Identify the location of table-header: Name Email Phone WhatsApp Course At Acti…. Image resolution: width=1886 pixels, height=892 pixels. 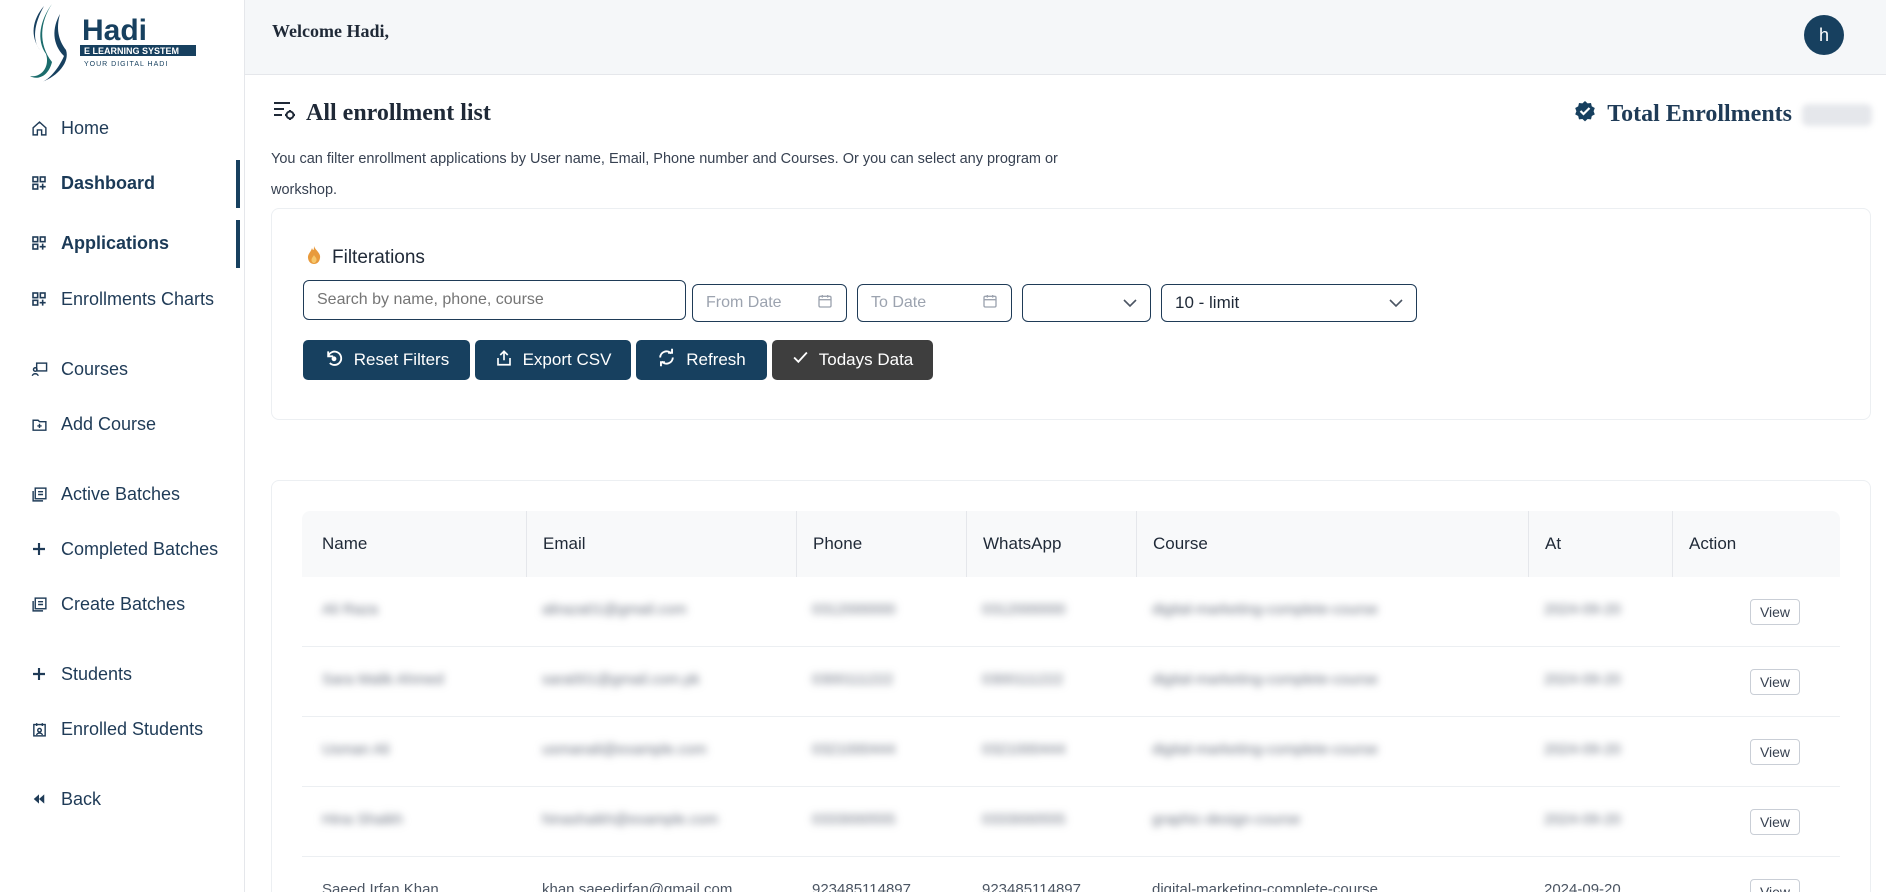
(1071, 544).